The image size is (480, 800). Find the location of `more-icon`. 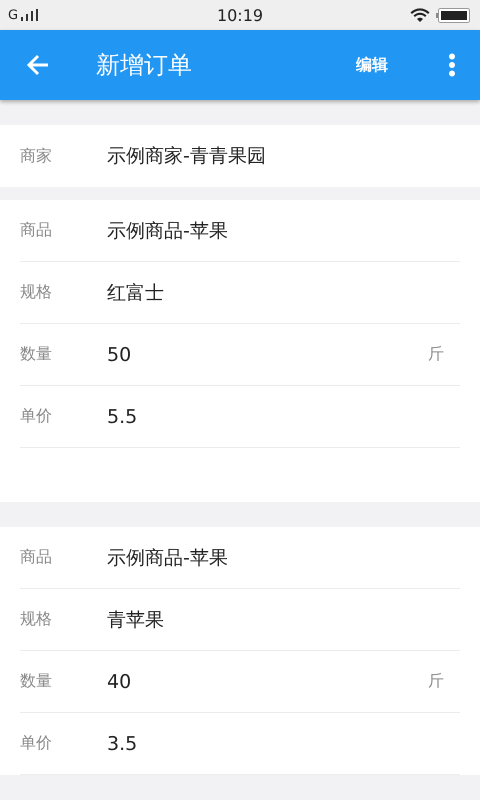

more-icon is located at coordinates (452, 65).